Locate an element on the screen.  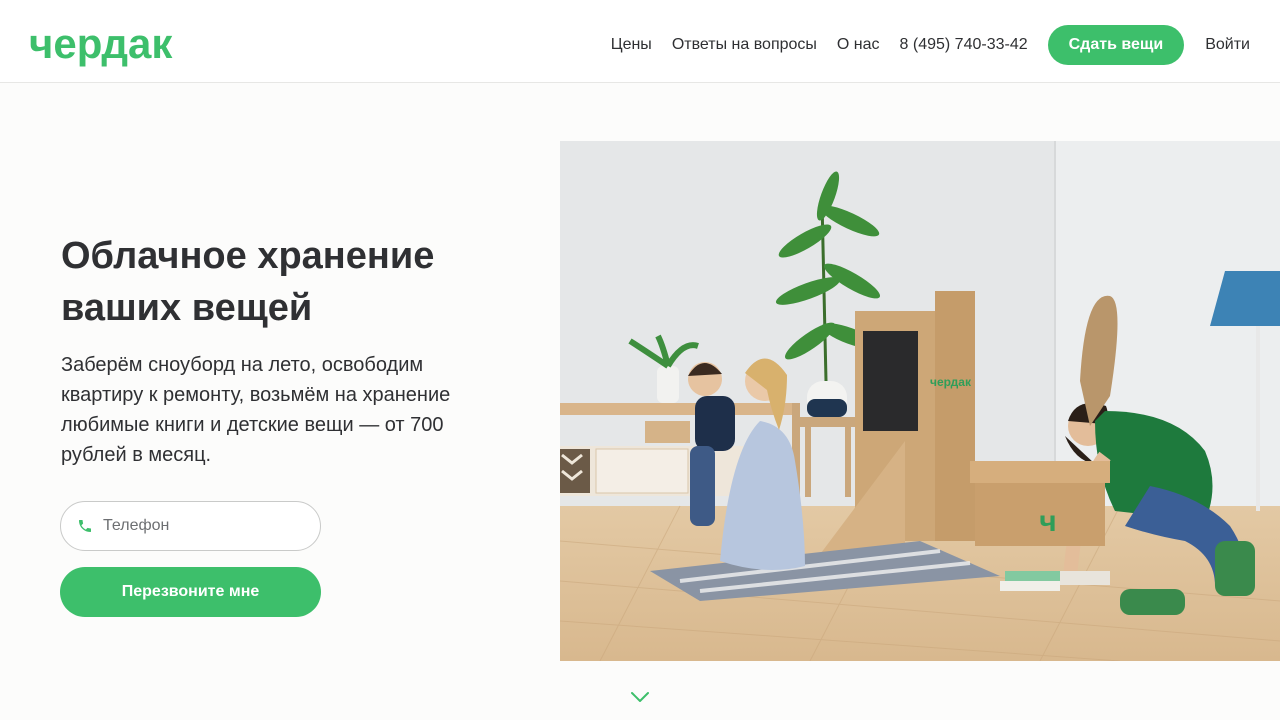
nav-link-prices: Цены is located at coordinates (631, 45).